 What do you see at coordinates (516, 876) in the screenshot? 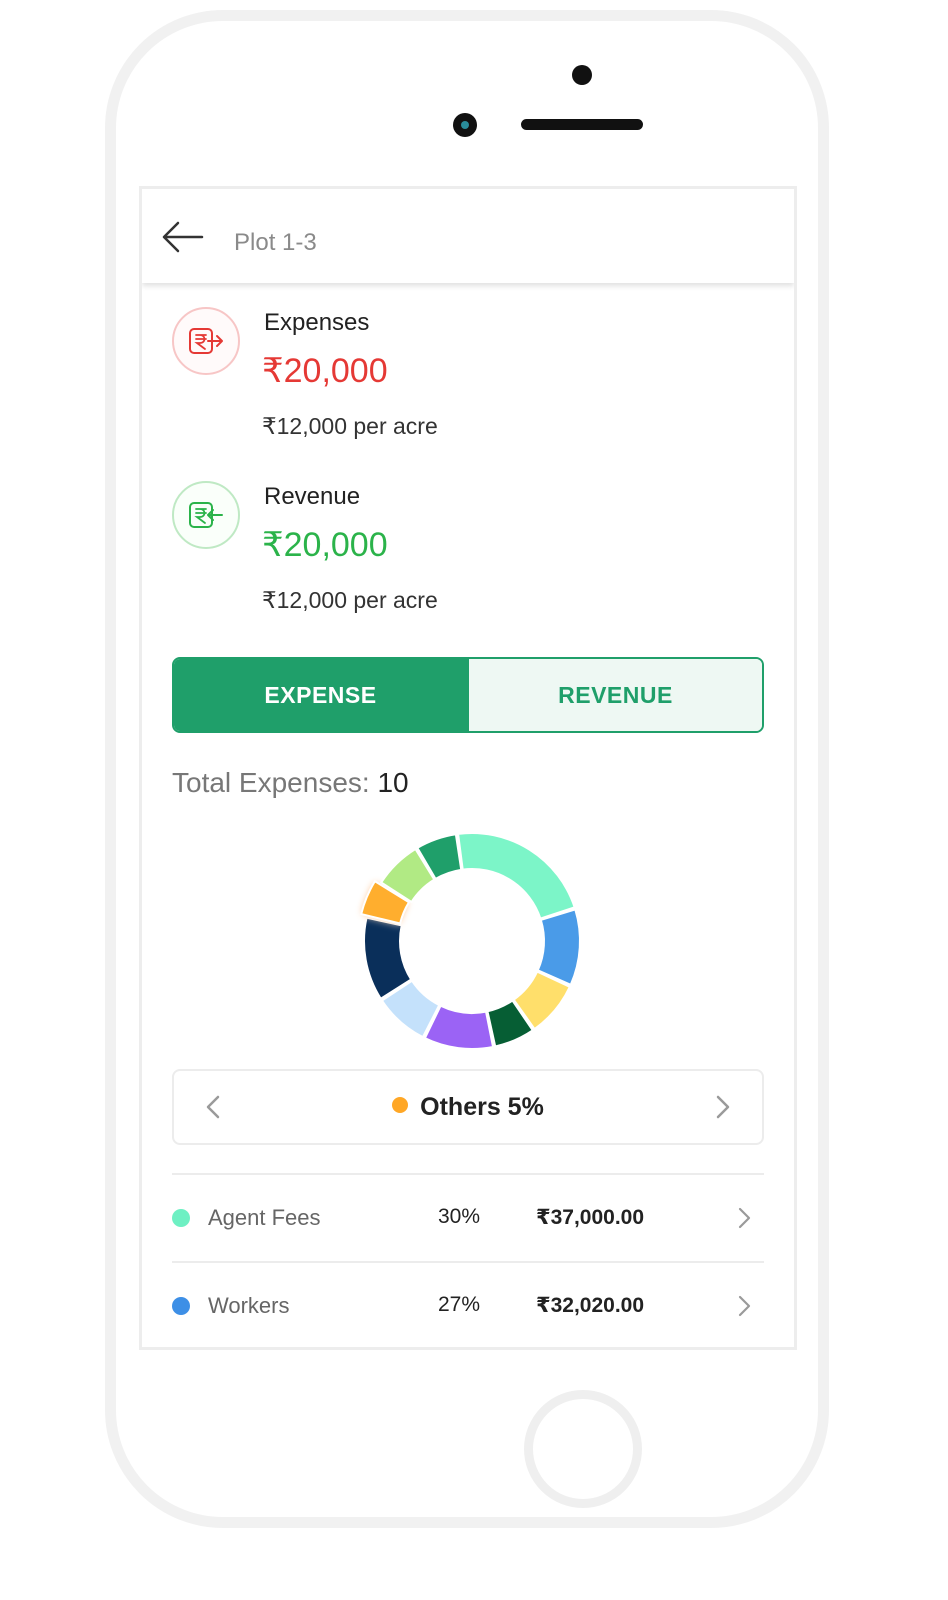
I see `donut-segment-agent-fees` at bounding box center [516, 876].